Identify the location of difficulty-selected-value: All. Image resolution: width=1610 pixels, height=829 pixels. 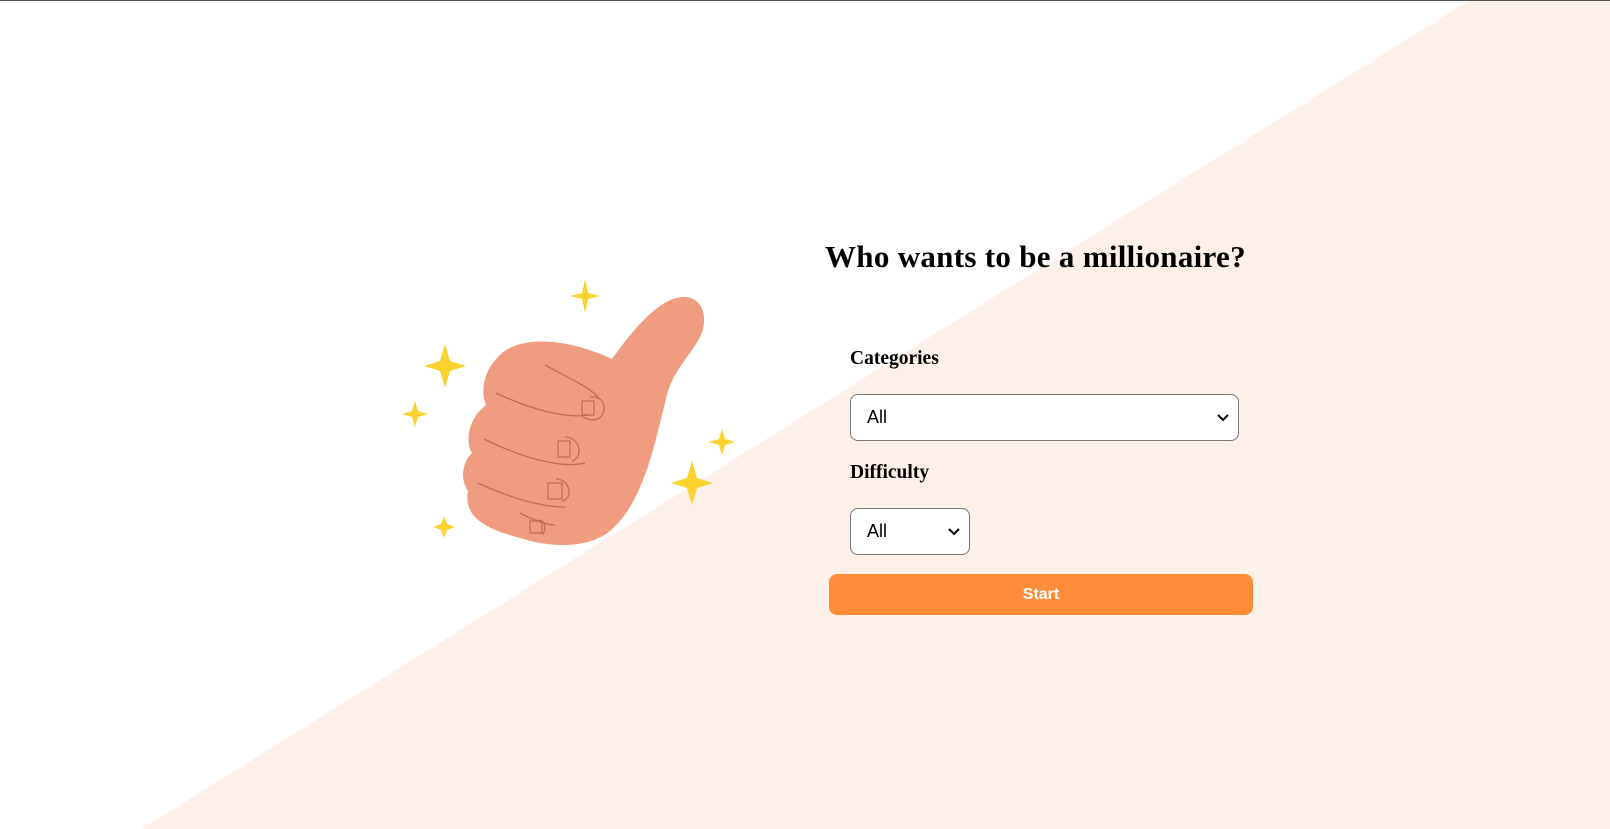
(877, 531).